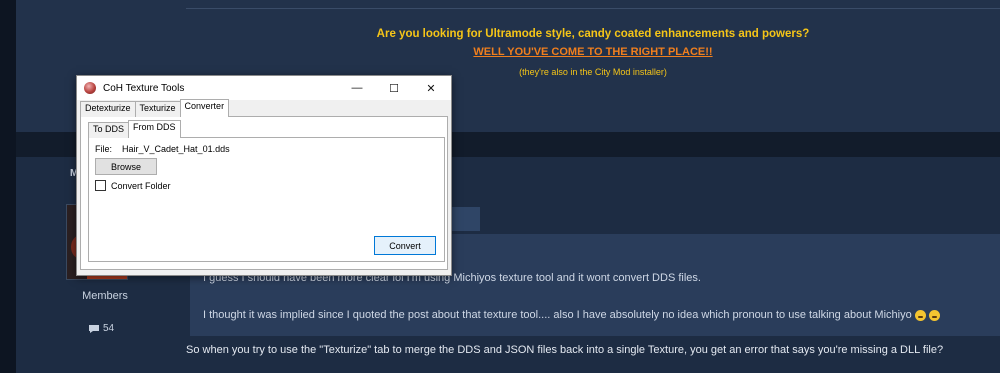  I want to click on member-role: Members, so click(105, 296).